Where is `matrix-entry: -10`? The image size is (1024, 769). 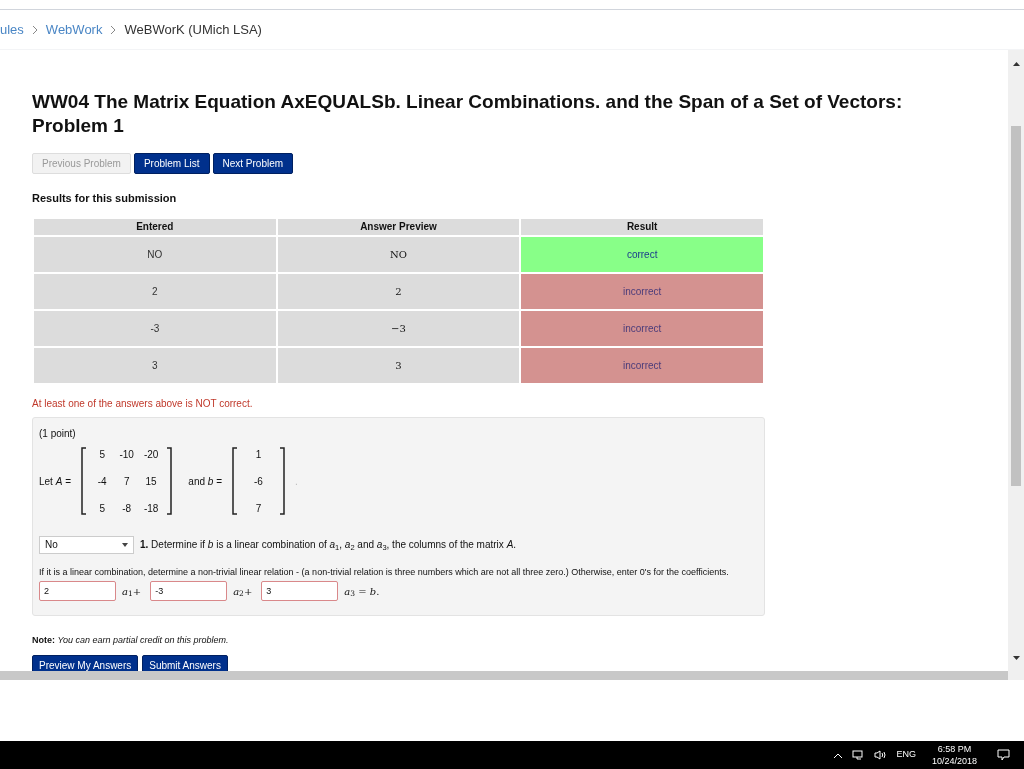
matrix-entry: -10 is located at coordinates (126, 454).